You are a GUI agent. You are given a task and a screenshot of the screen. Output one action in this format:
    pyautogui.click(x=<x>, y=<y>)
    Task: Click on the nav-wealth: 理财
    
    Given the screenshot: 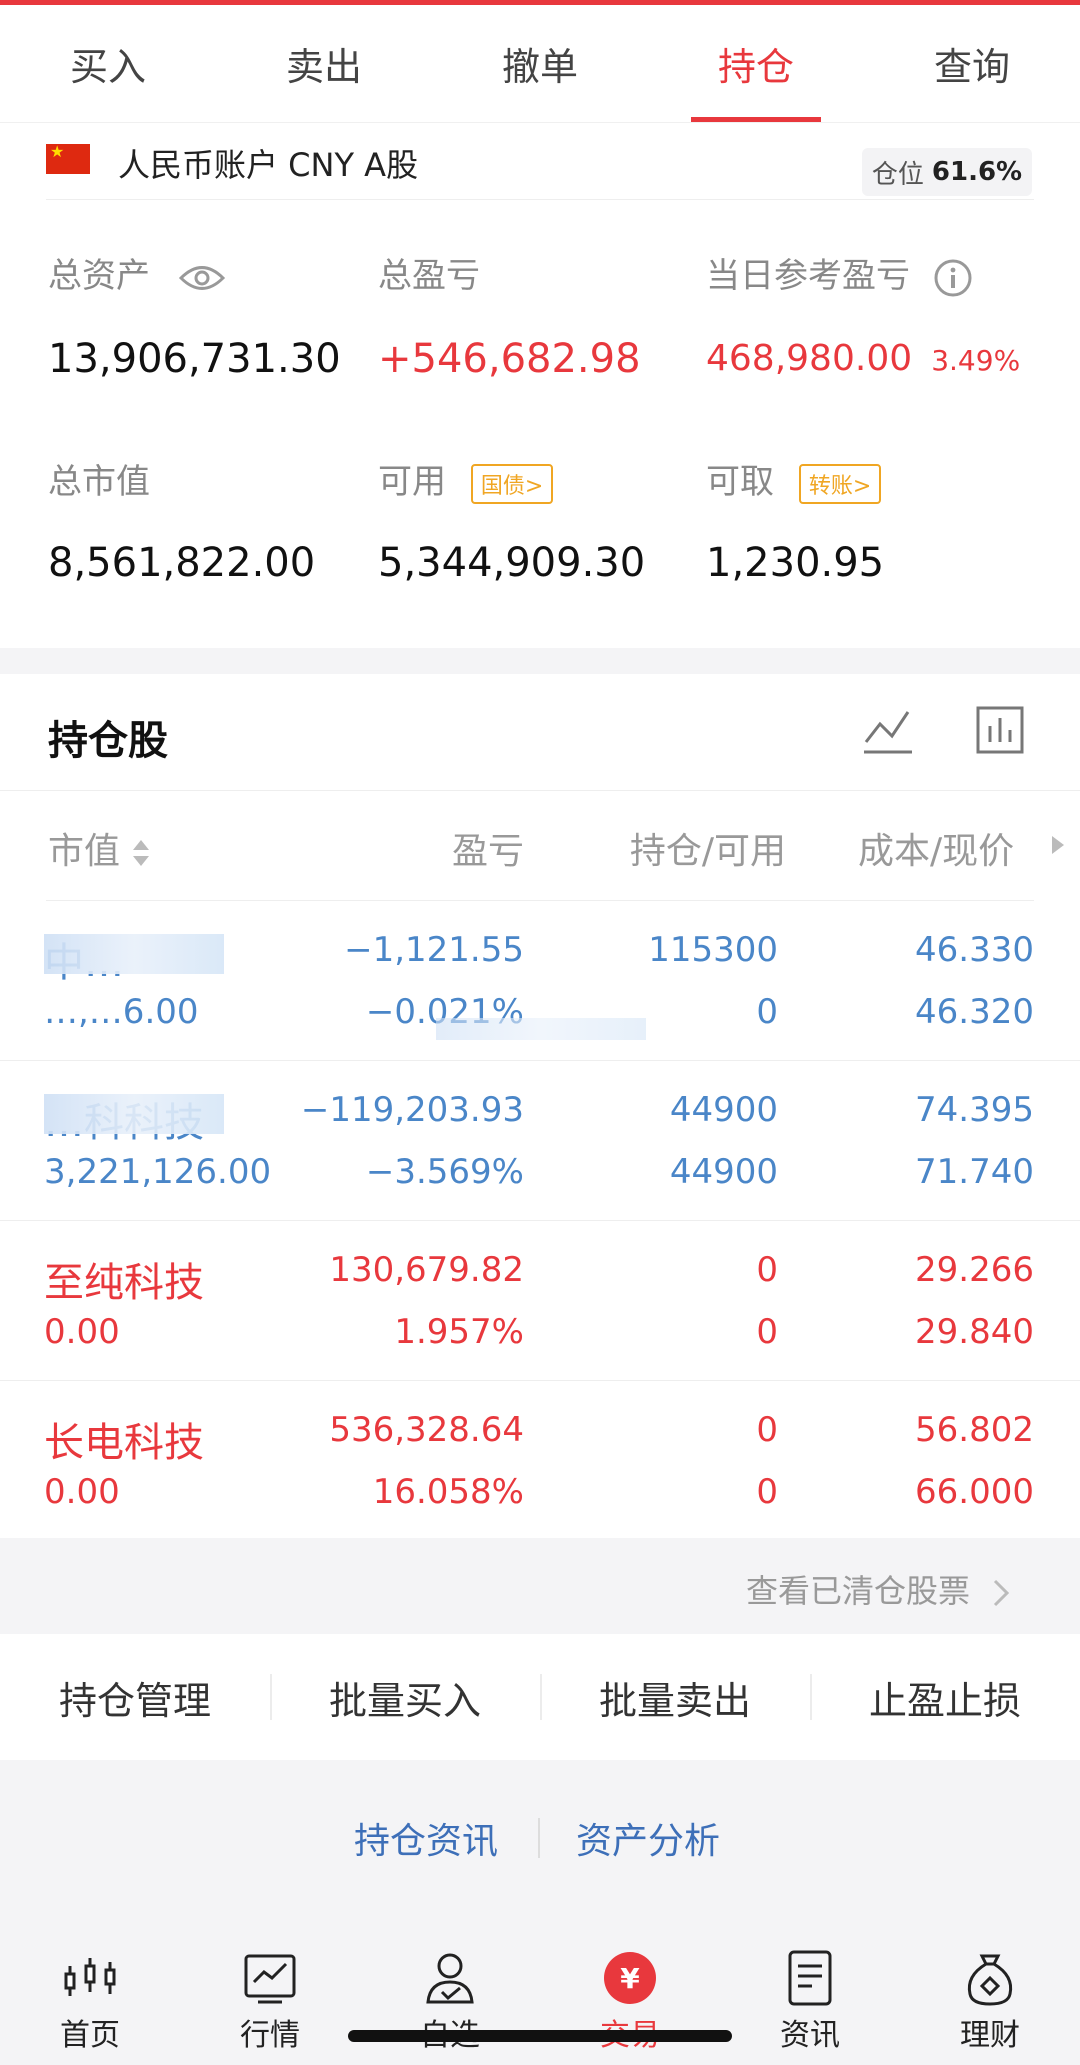 What is the action you would take?
    pyautogui.click(x=990, y=1987)
    